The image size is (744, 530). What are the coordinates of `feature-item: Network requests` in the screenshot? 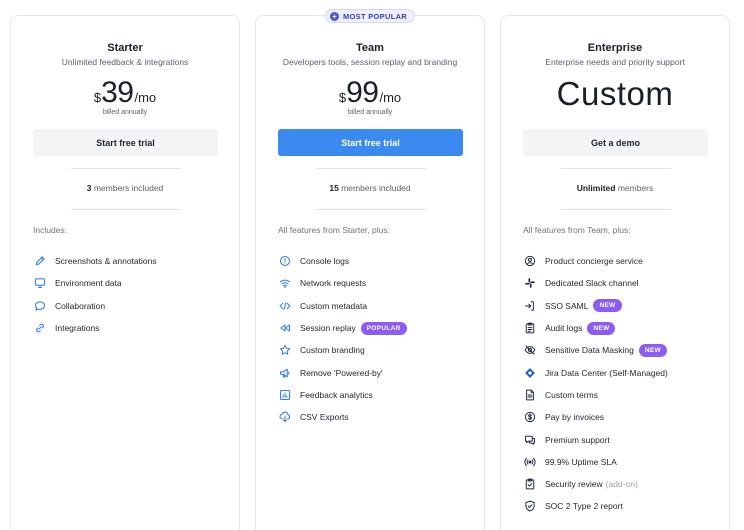 It's located at (377, 283).